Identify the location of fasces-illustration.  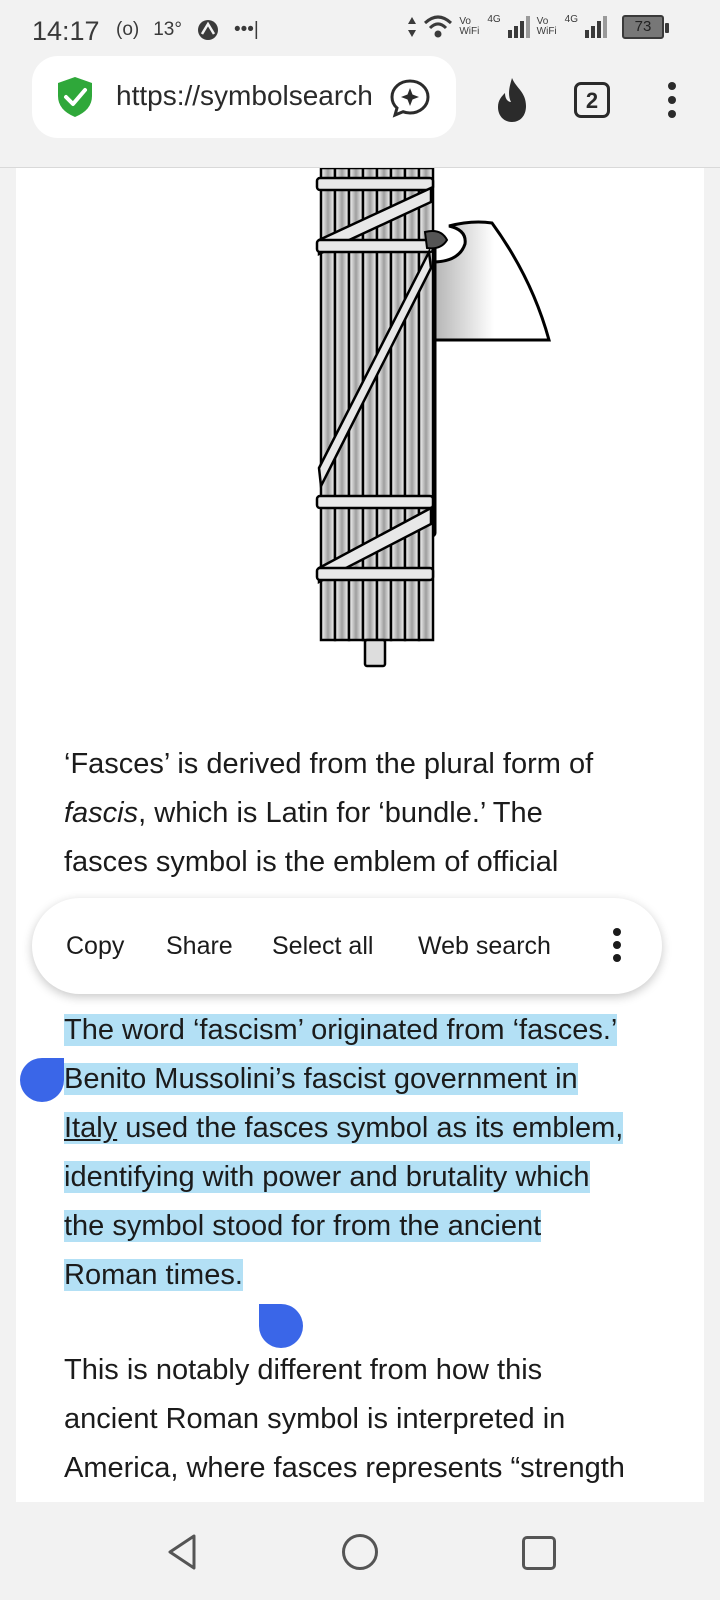
(433, 418).